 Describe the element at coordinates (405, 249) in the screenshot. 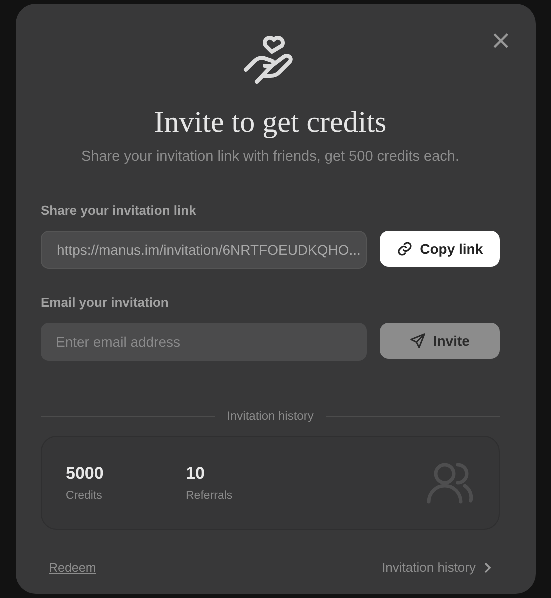

I see `link-icon` at that location.